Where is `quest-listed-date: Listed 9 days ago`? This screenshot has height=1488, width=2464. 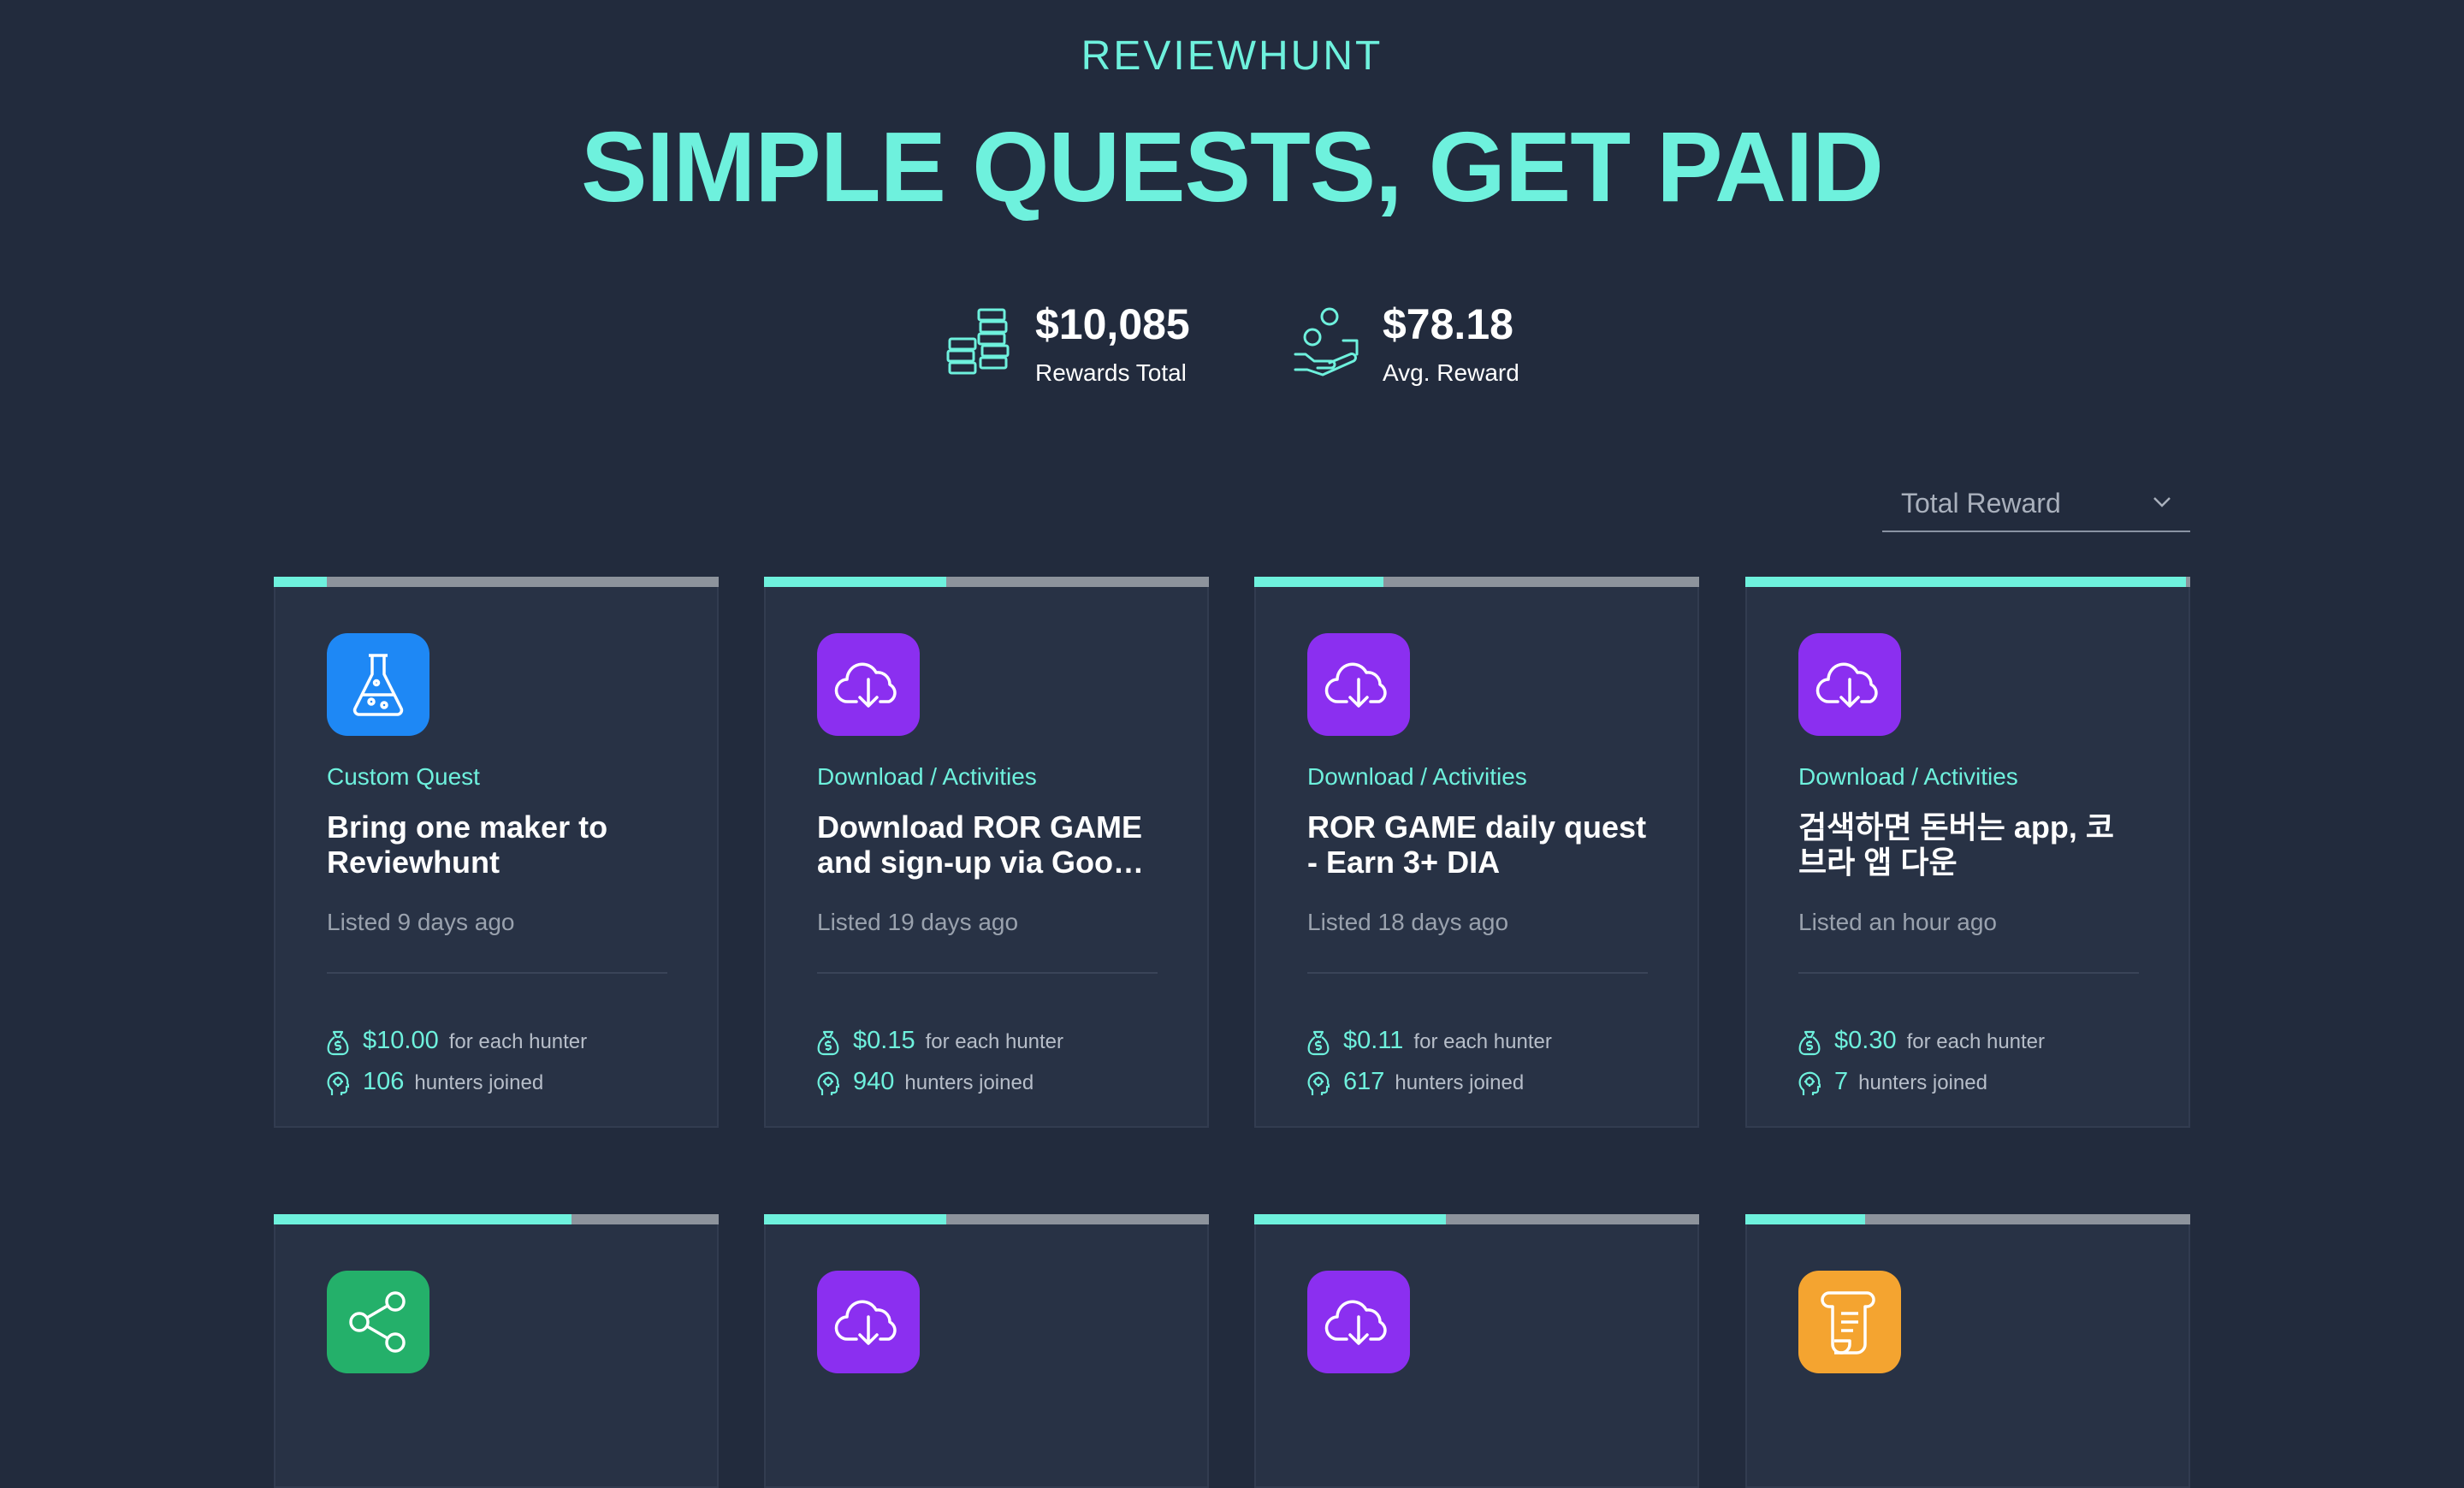 quest-listed-date: Listed 9 days ago is located at coordinates (421, 922).